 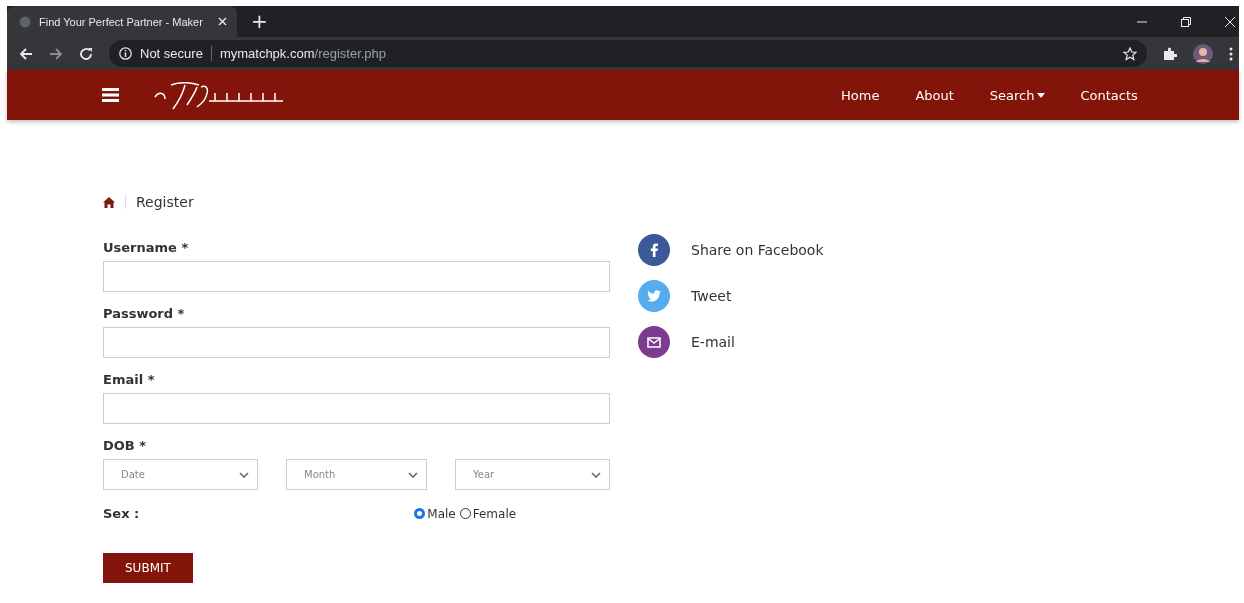 What do you see at coordinates (86, 53) in the screenshot?
I see `reload-icon` at bounding box center [86, 53].